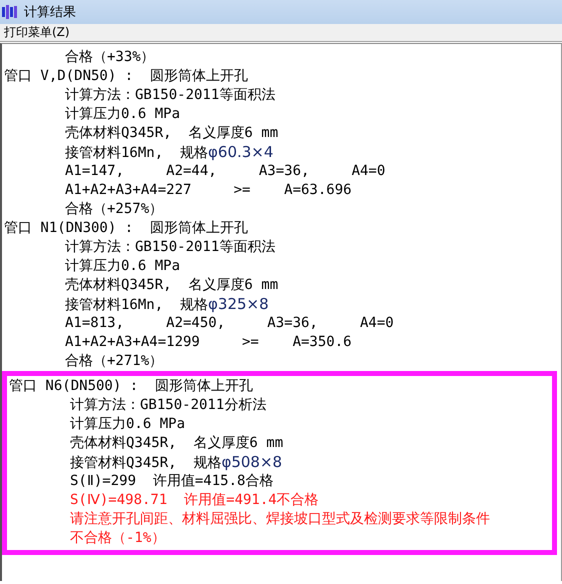 The image size is (562, 584). I want to click on result-line: A1+A2+A3+A4=227 >= A=63.696, so click(208, 190).